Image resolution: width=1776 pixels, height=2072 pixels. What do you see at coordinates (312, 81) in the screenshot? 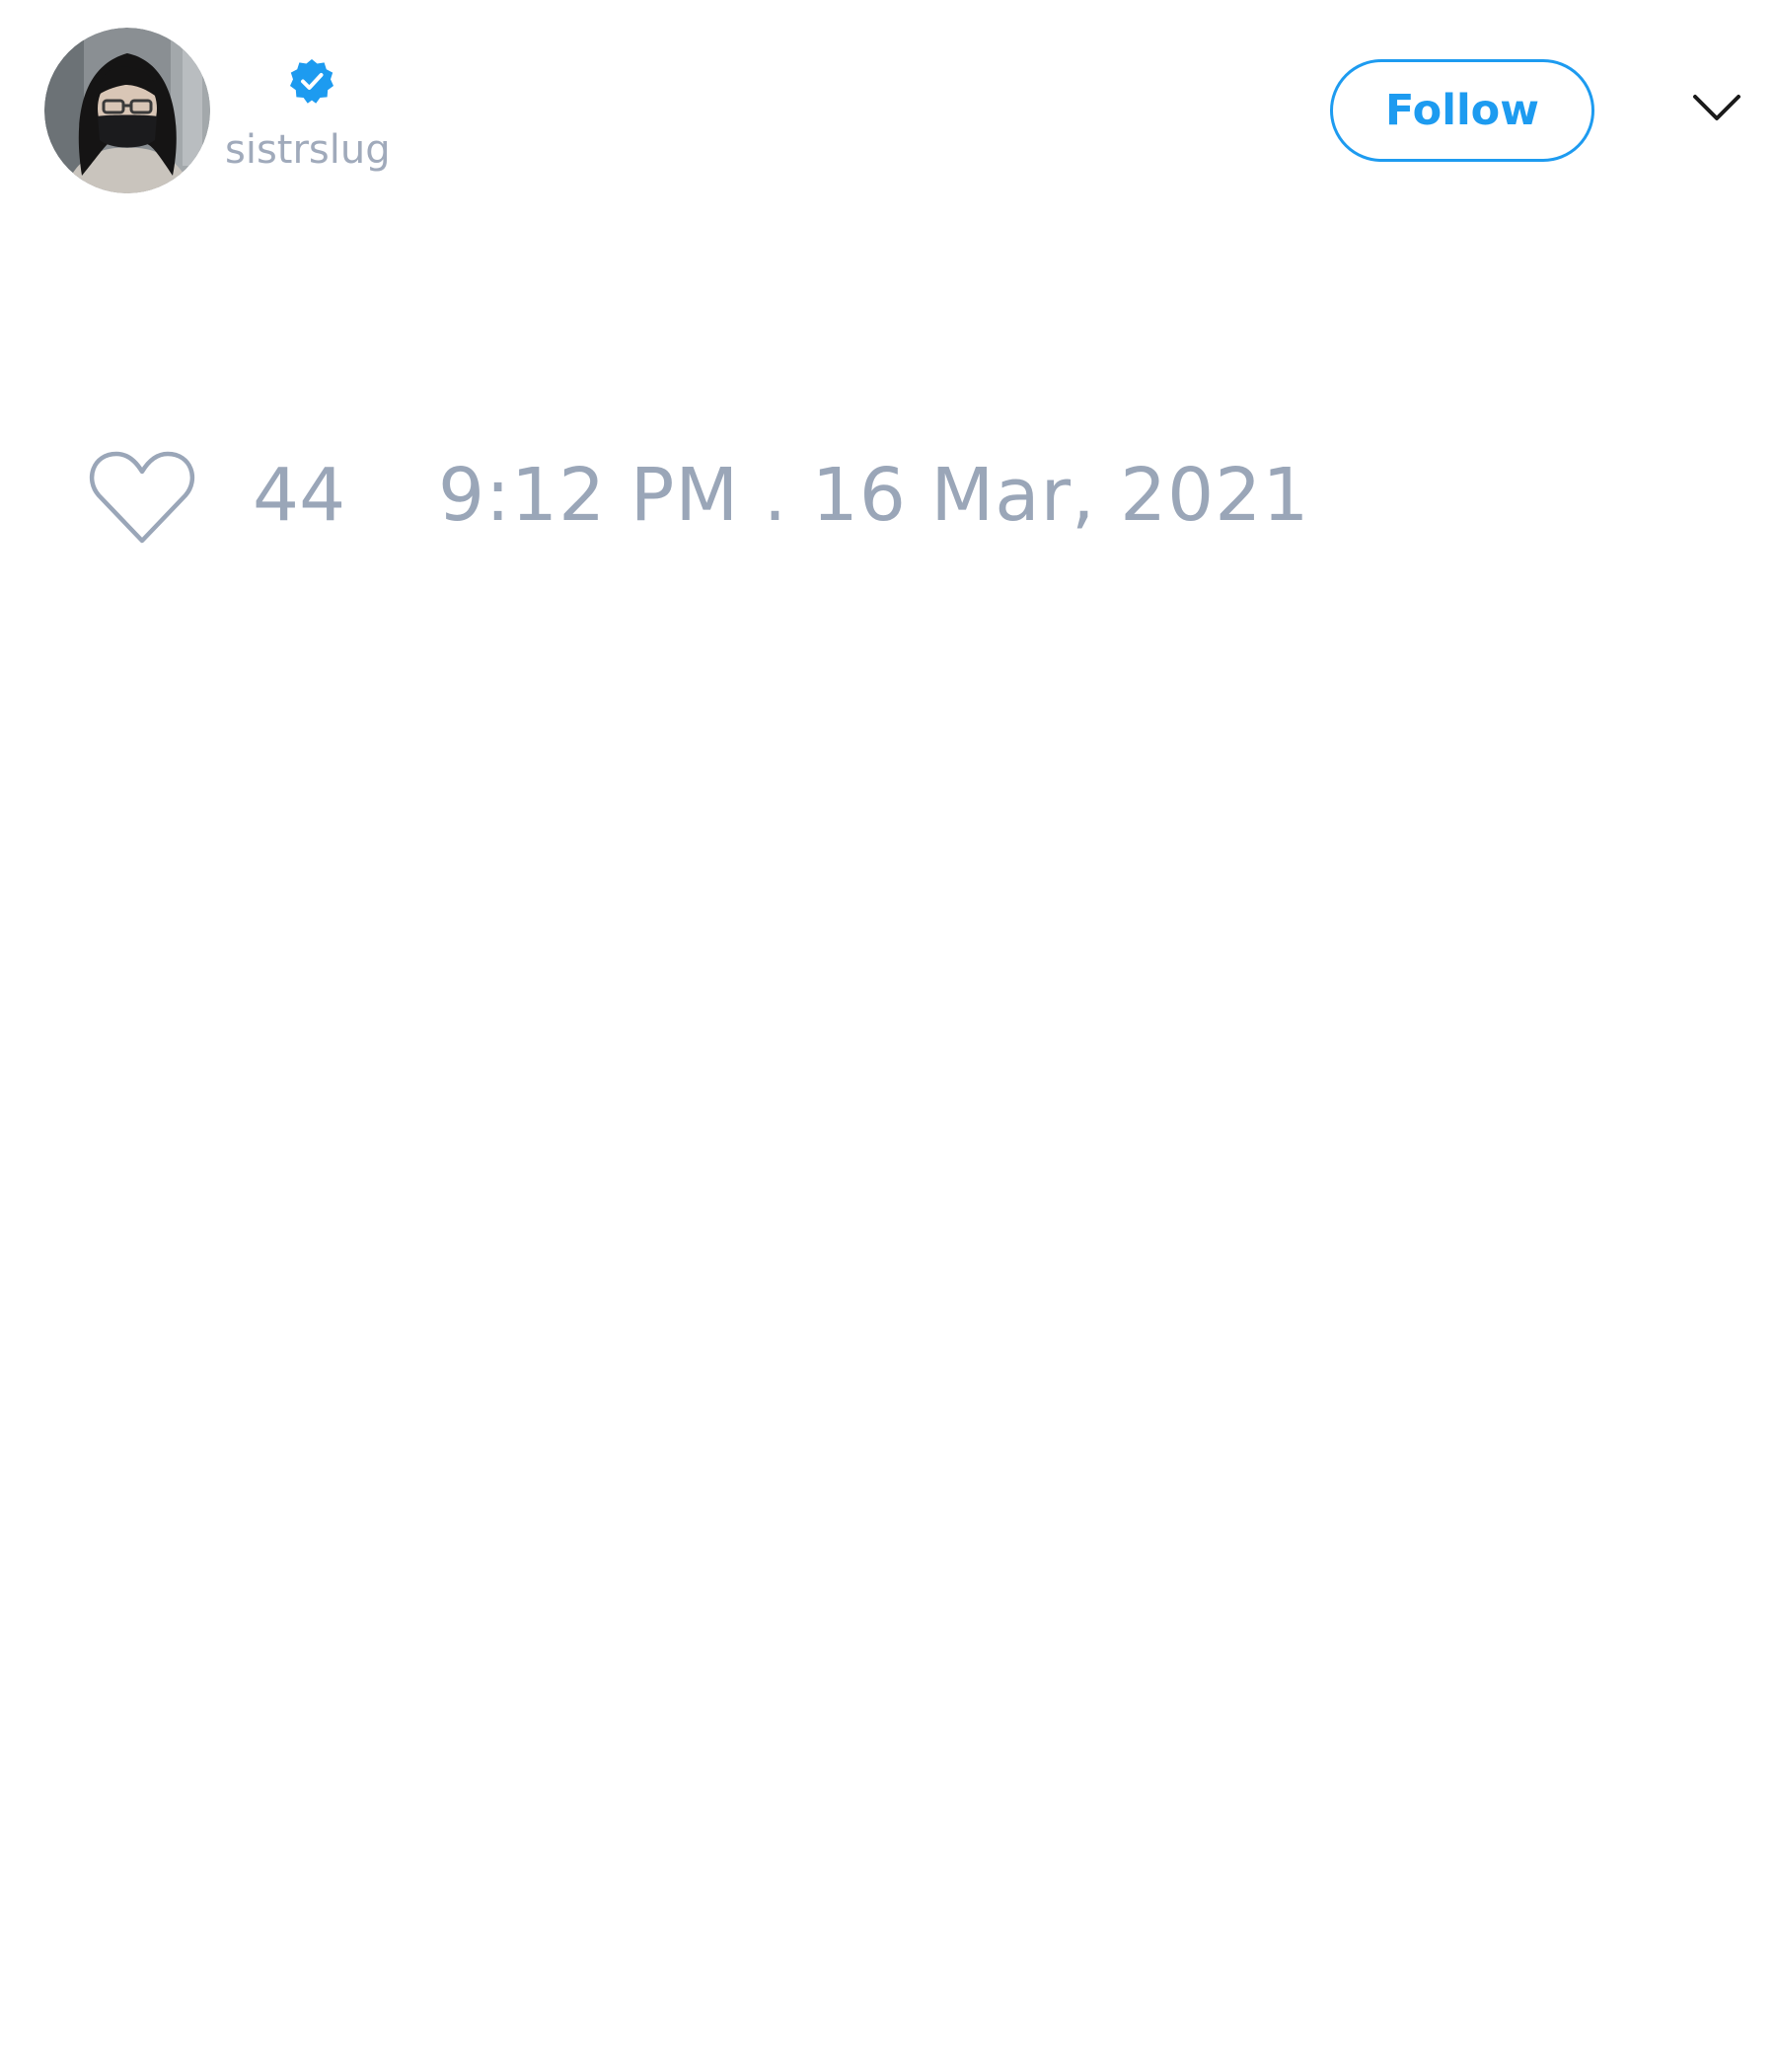
I see `verified-badge-icon` at bounding box center [312, 81].